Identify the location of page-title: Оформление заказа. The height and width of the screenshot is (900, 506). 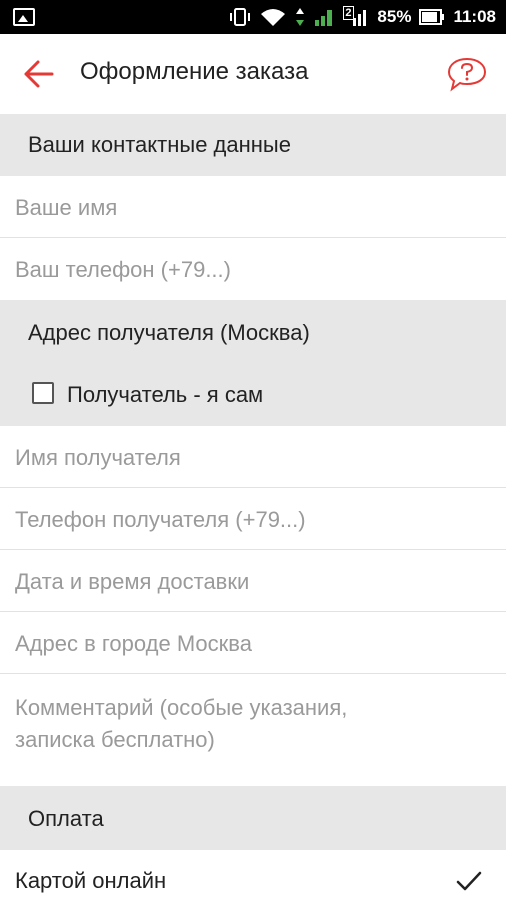
(194, 71).